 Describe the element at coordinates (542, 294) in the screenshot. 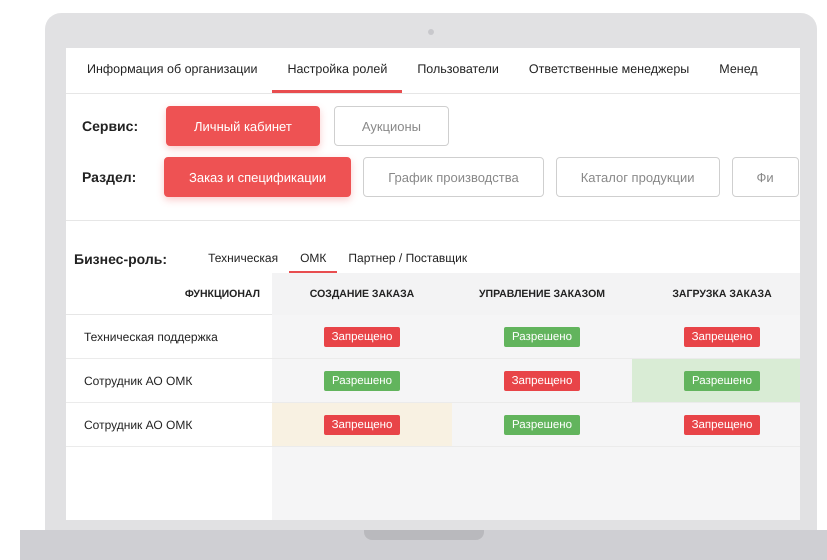

I see `column-header: УПРАВЛЕНИЕ ЗАКАЗОМ` at that location.